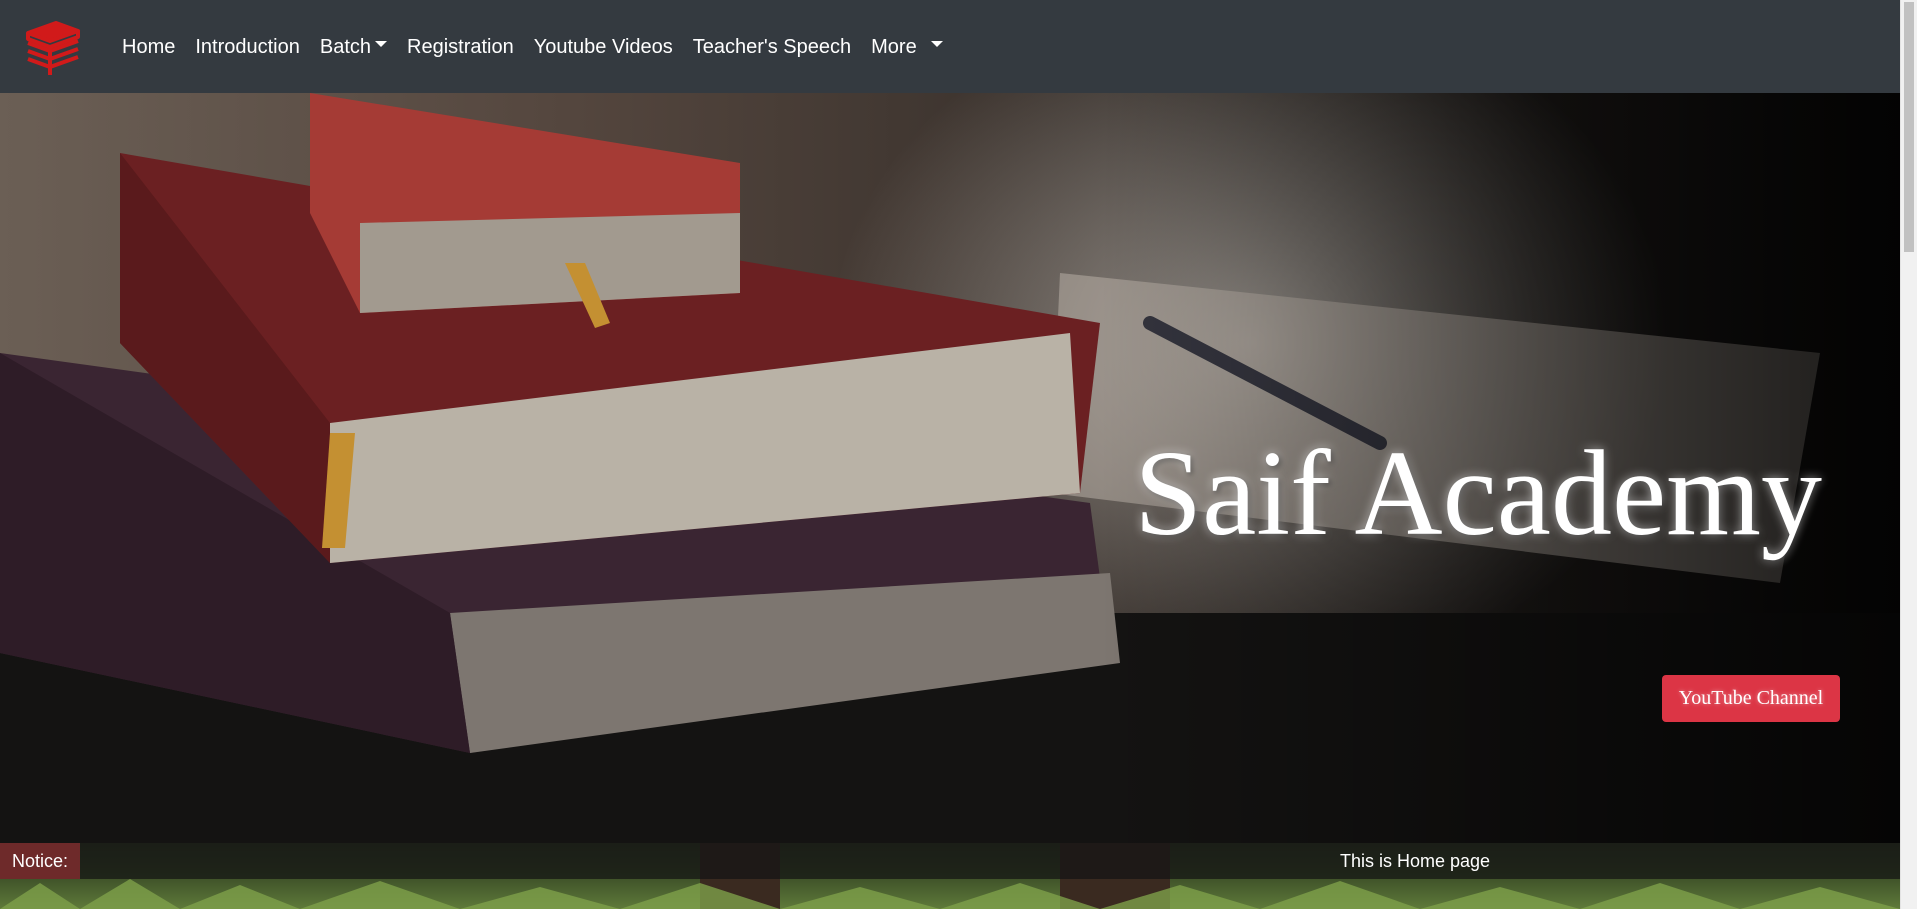 This screenshot has height=909, width=1917. I want to click on nav-link-teachers-speech-label: Teacher's Speech, so click(772, 46).